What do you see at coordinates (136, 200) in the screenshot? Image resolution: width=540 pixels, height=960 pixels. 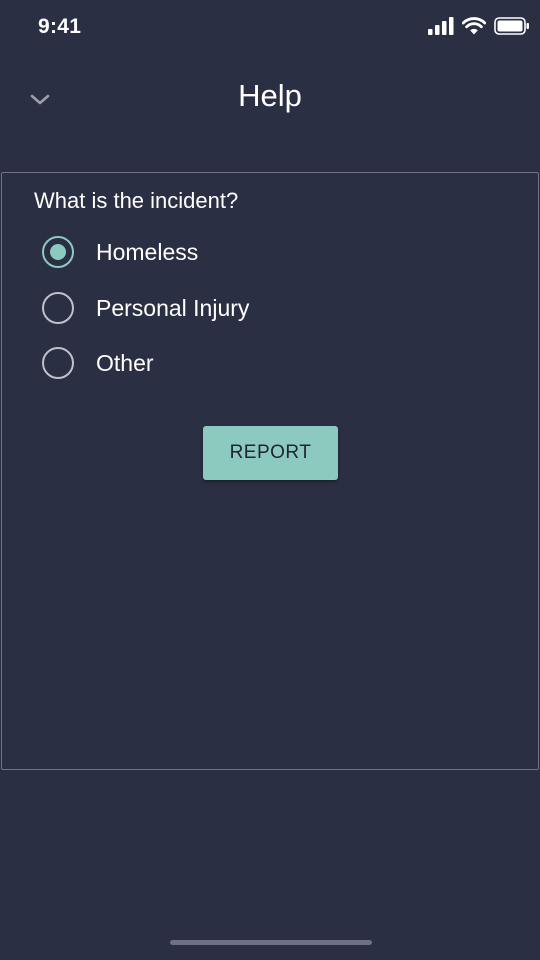 I see `question-label: What is the incident?` at bounding box center [136, 200].